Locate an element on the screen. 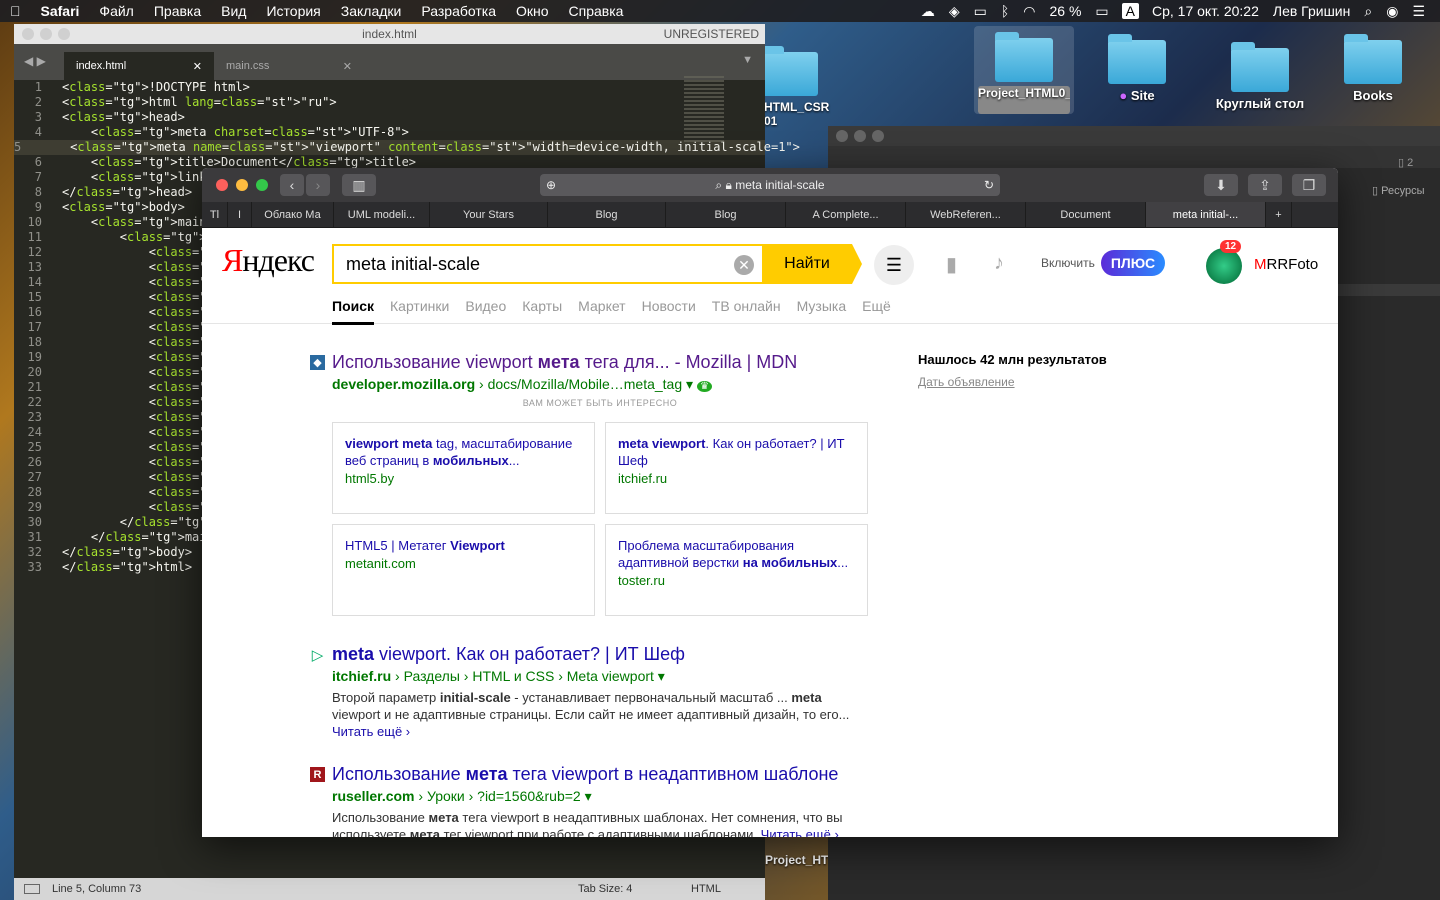 Image resolution: width=1440 pixels, height=900 pixels. desktop-folder-site: ● Site is located at coordinates (1137, 68).